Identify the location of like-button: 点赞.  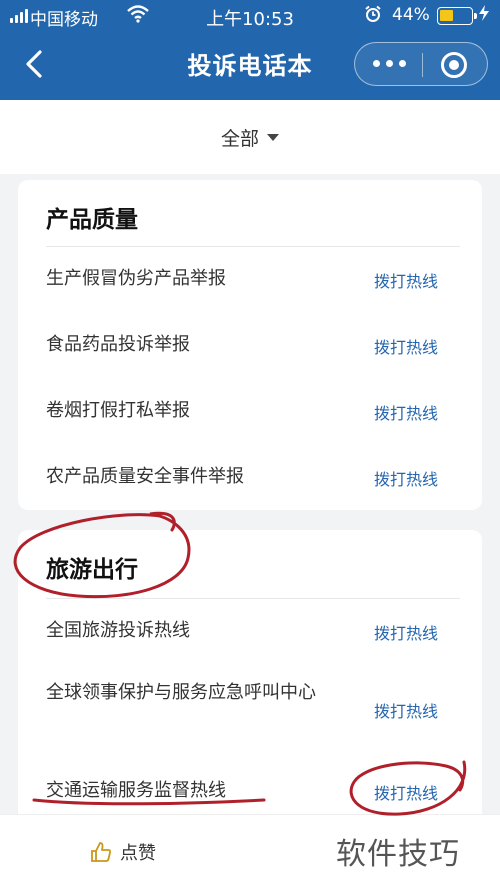
(123, 852).